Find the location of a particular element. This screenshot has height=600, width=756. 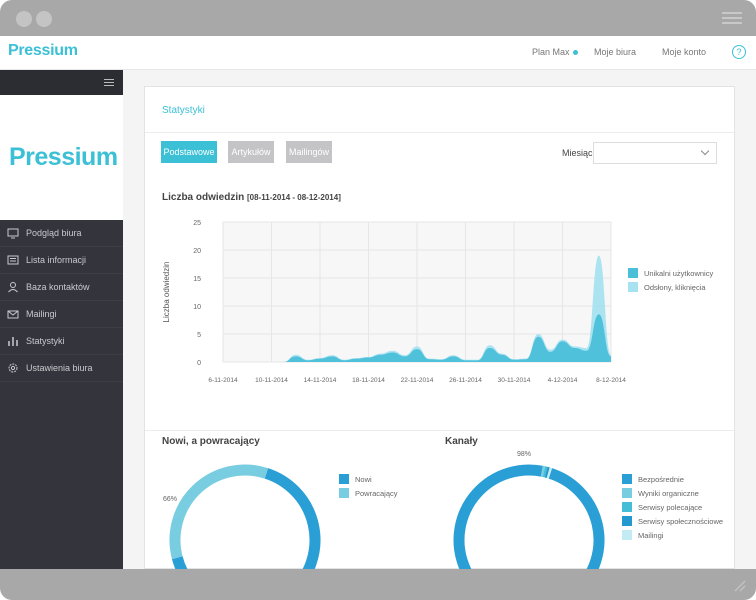

list-icon is located at coordinates (13, 260).